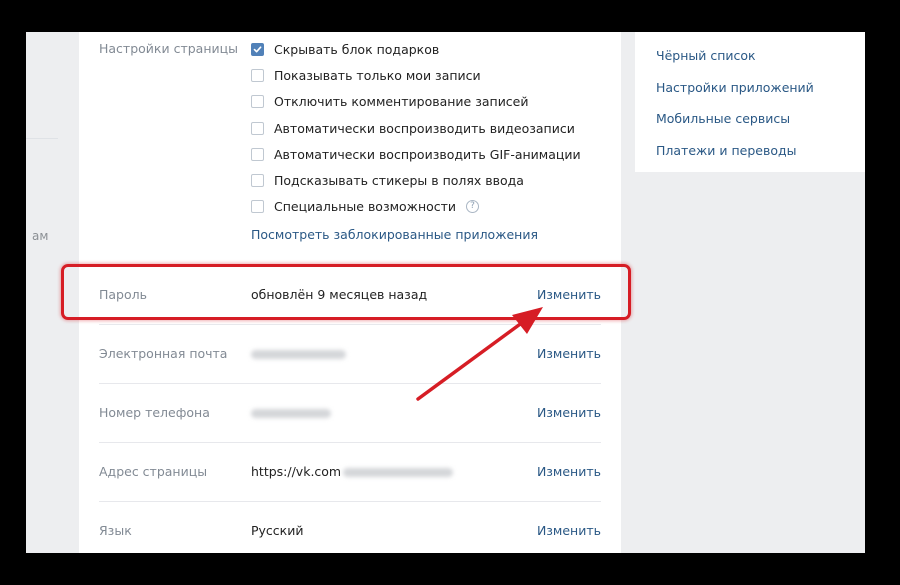  Describe the element at coordinates (723, 118) in the screenshot. I see `side-menu-mobile-services: Мобильные сервисы` at that location.